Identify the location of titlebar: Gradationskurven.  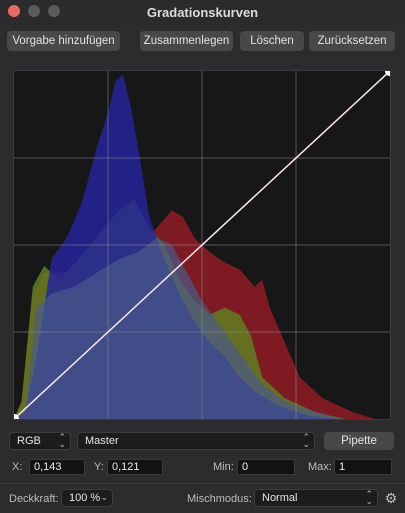
(202, 12).